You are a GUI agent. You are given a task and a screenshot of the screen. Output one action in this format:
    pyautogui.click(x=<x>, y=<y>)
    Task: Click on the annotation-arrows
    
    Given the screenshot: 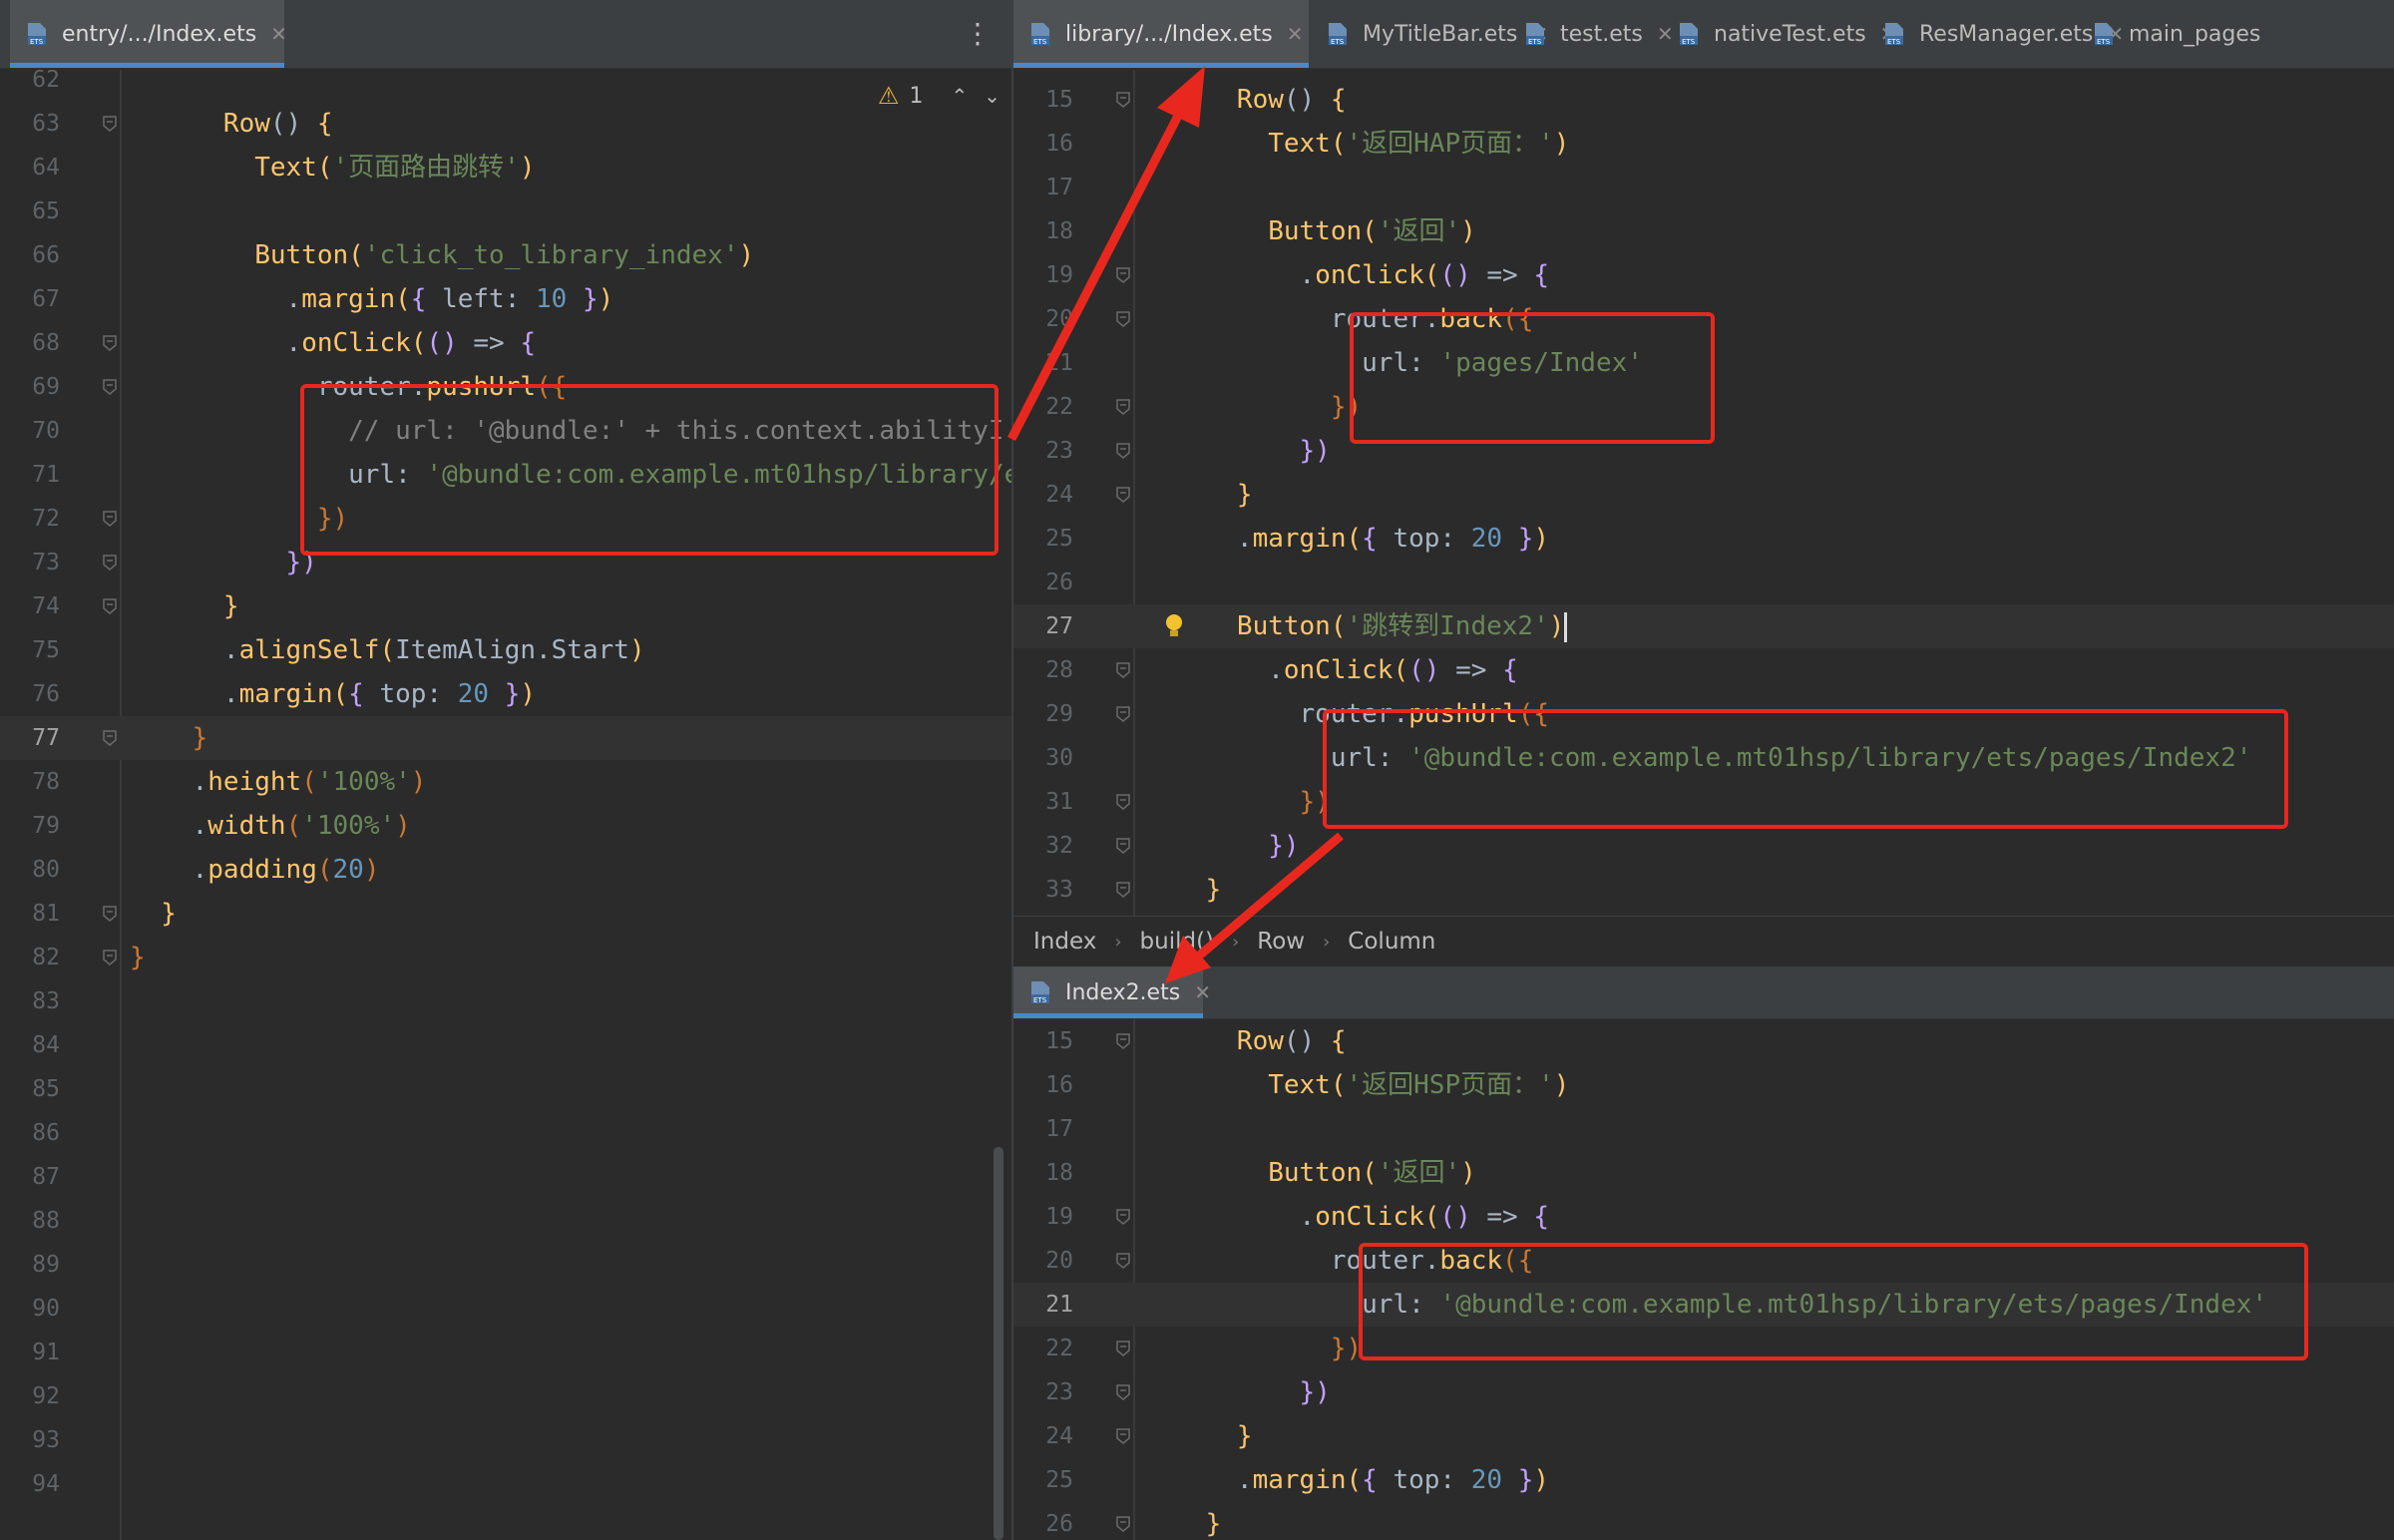 What is the action you would take?
    pyautogui.click(x=1175, y=524)
    